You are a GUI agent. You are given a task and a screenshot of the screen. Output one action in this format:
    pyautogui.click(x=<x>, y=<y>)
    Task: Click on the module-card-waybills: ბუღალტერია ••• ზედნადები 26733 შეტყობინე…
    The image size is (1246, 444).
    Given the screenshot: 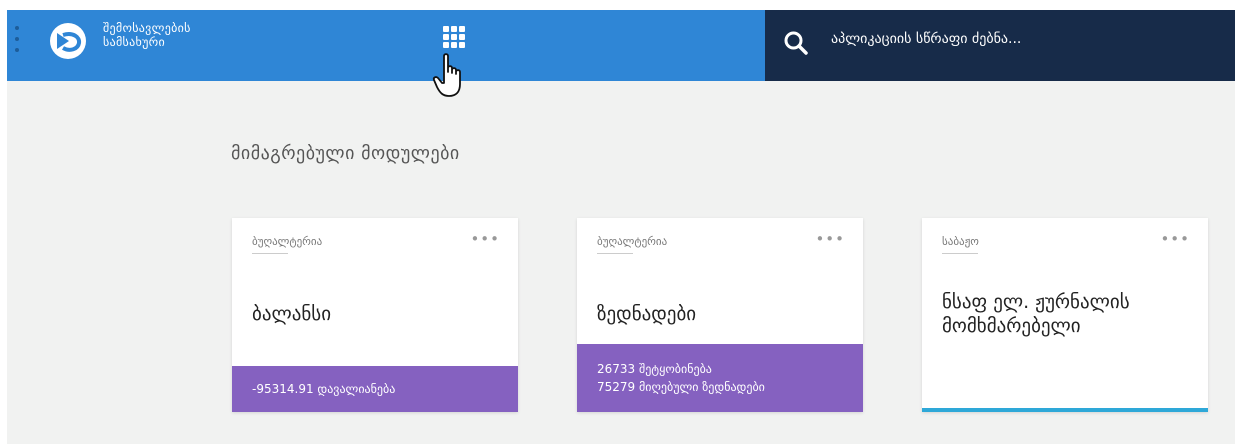 What is the action you would take?
    pyautogui.click(x=720, y=315)
    